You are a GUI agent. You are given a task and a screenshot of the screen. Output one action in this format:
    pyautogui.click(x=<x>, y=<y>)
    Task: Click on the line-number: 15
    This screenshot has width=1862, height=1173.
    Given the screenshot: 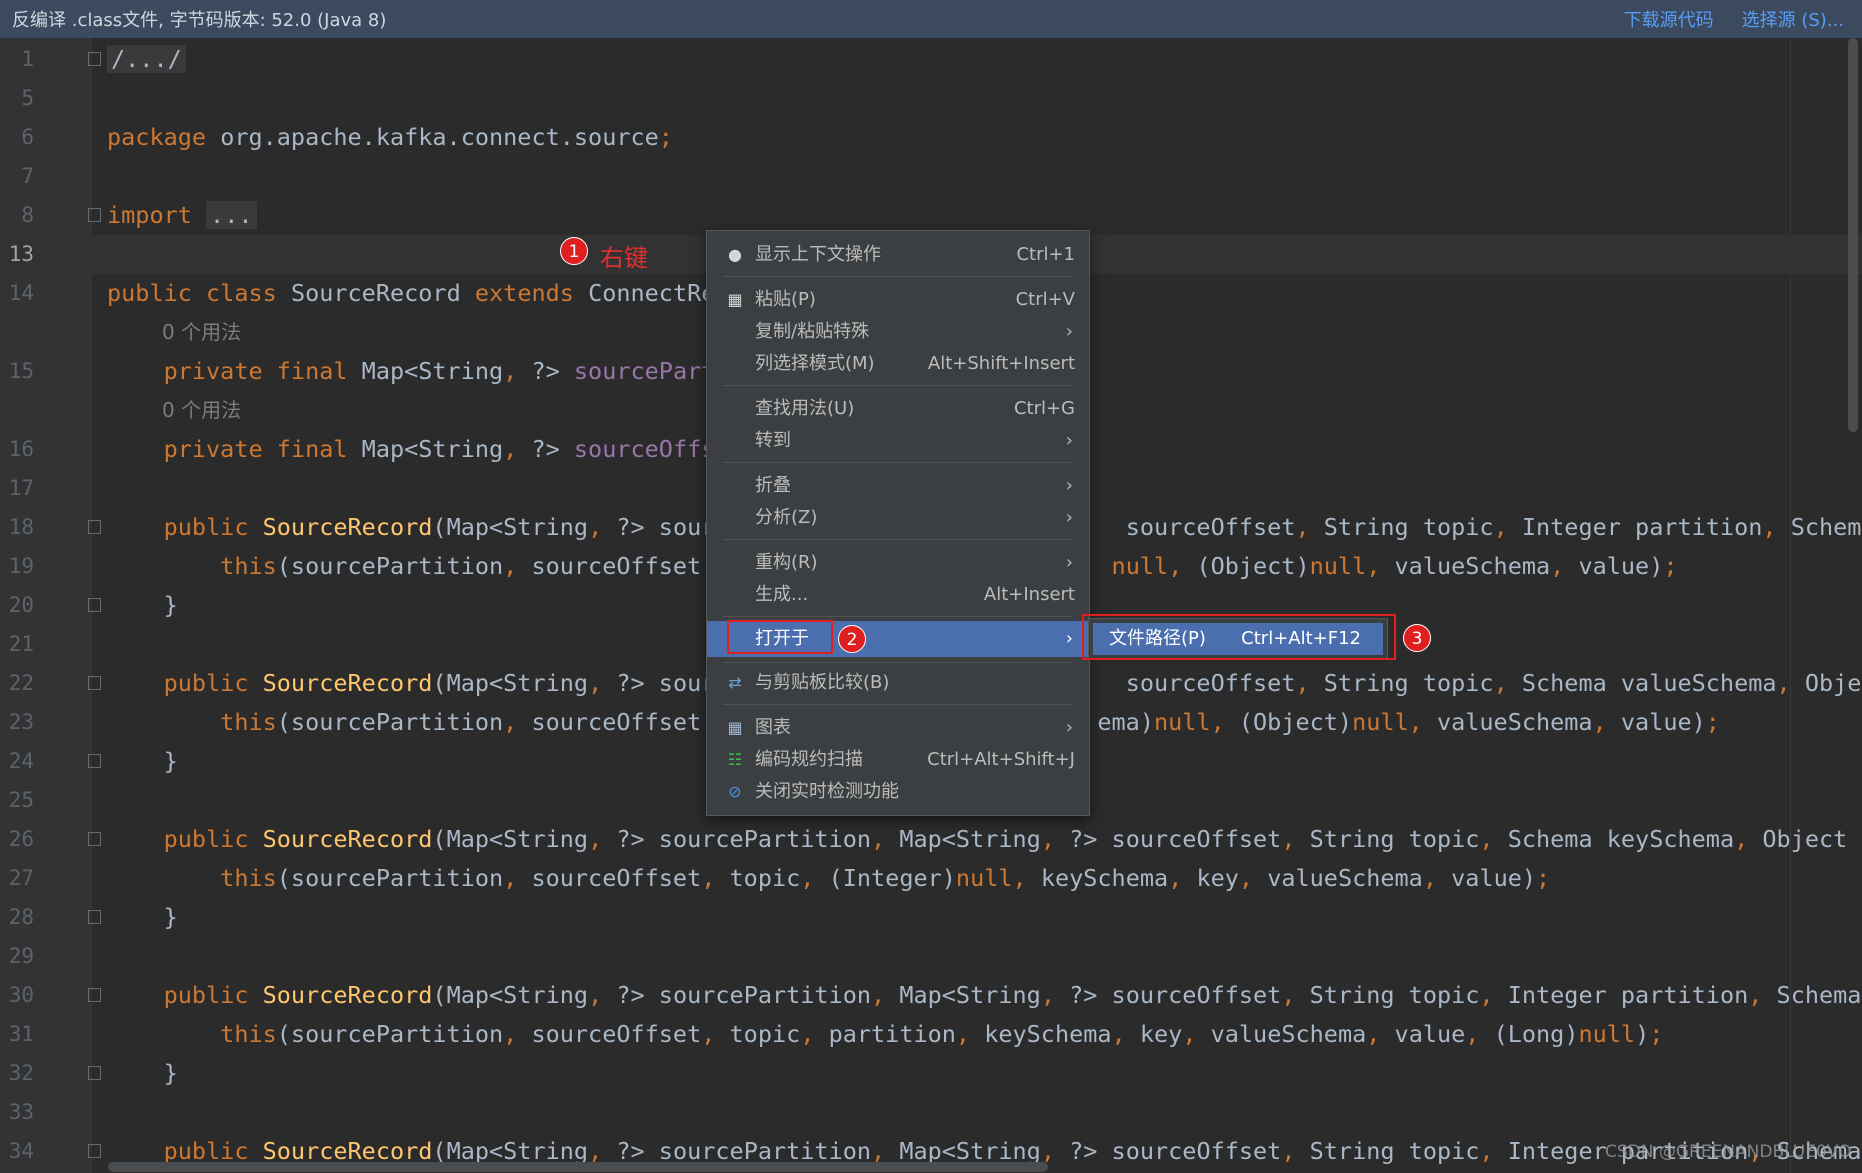 What is the action you would take?
    pyautogui.click(x=21, y=371)
    